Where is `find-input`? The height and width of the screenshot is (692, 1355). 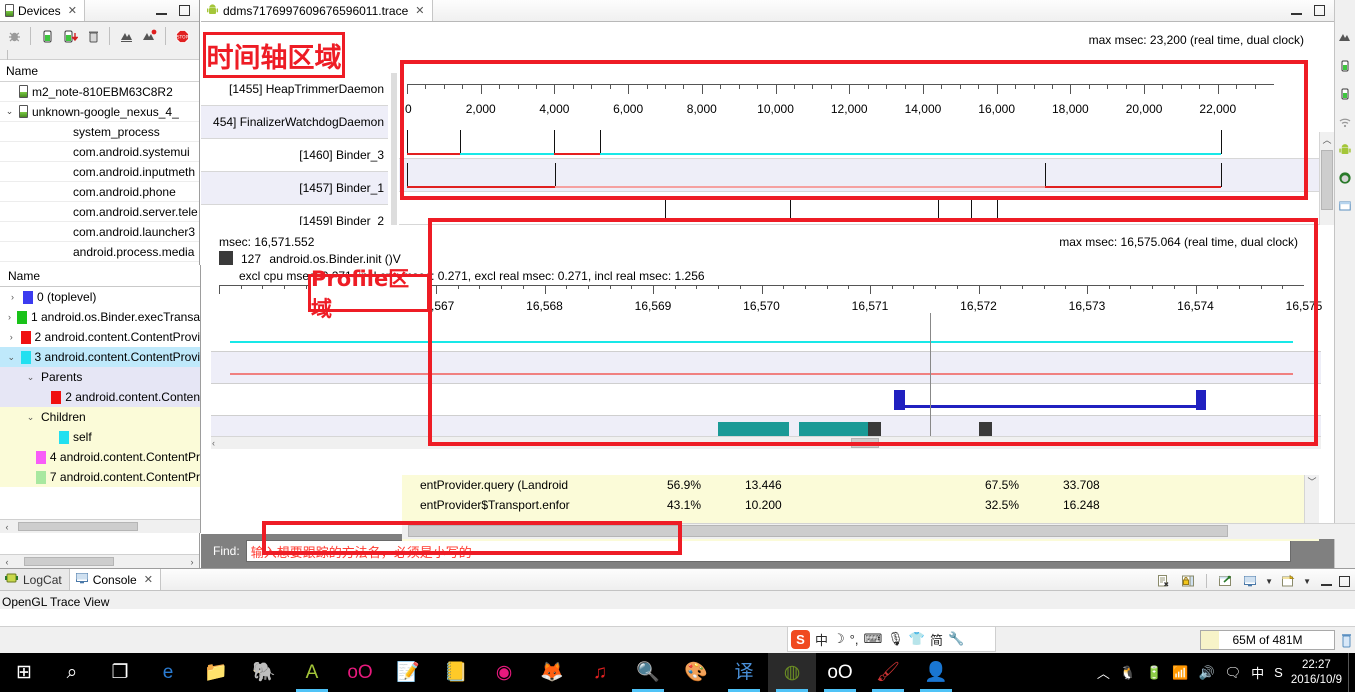 find-input is located at coordinates (768, 551).